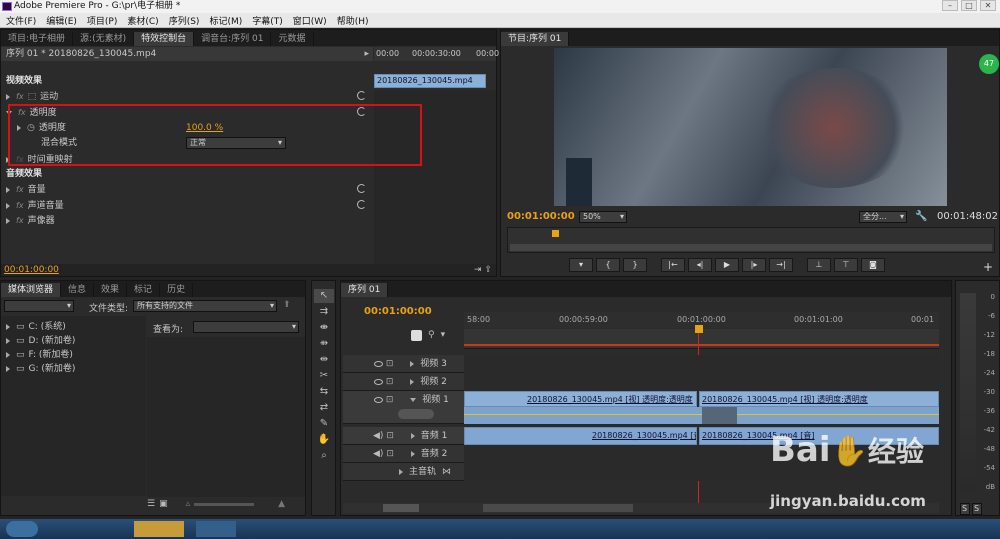  Describe the element at coordinates (403, 382) in the screenshot. I see `track-header-video-2: ⊡ 视频 2` at that location.